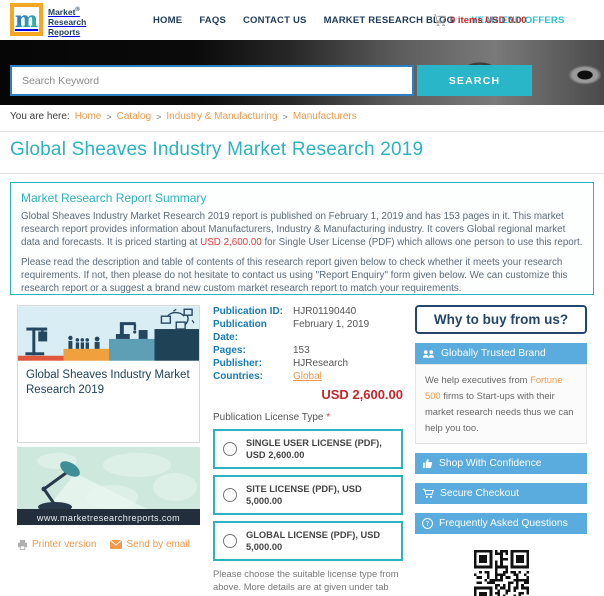  I want to click on nav-home: HOME, so click(167, 20).